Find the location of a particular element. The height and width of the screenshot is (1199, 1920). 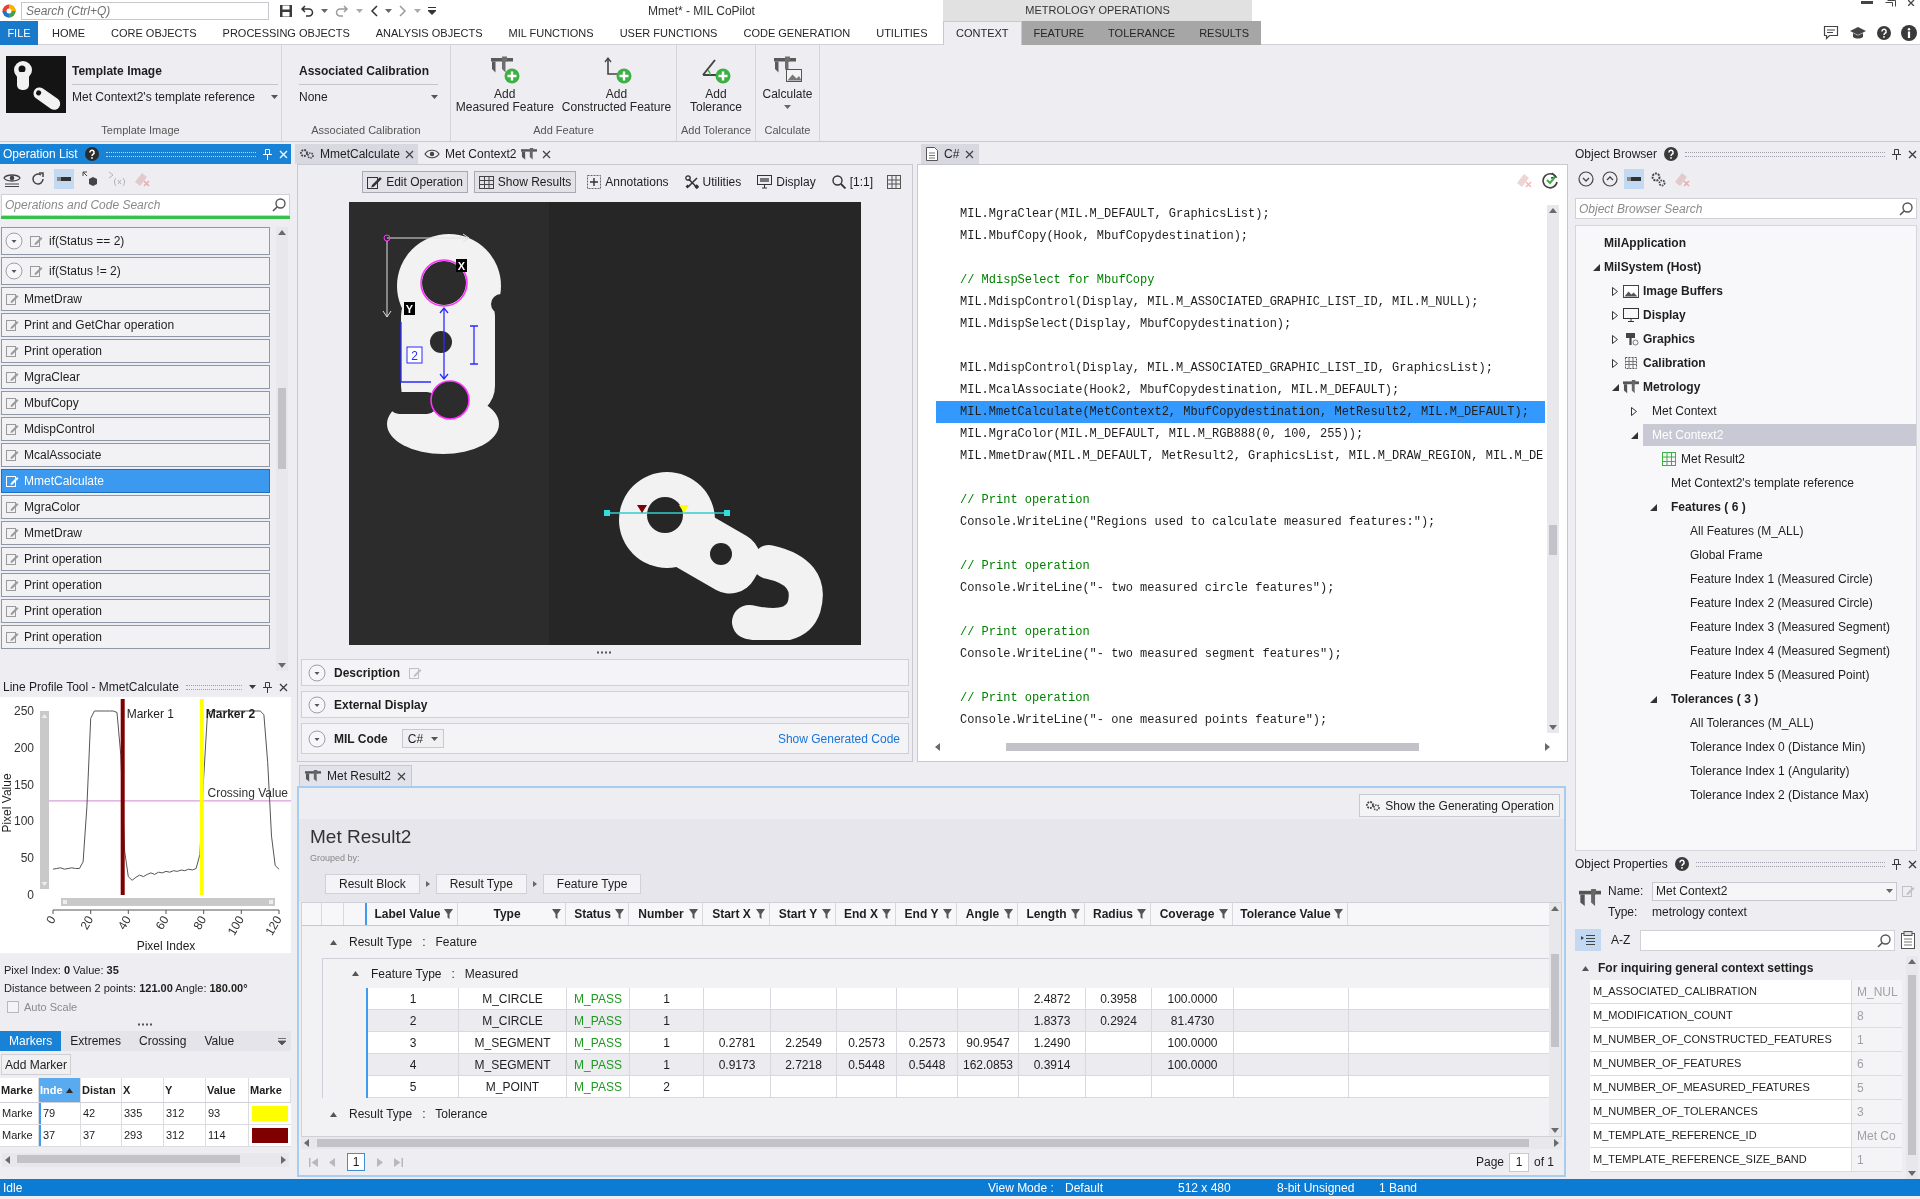

tree-item: Tolerance Index 1 (Angularity) is located at coordinates (1773, 771).